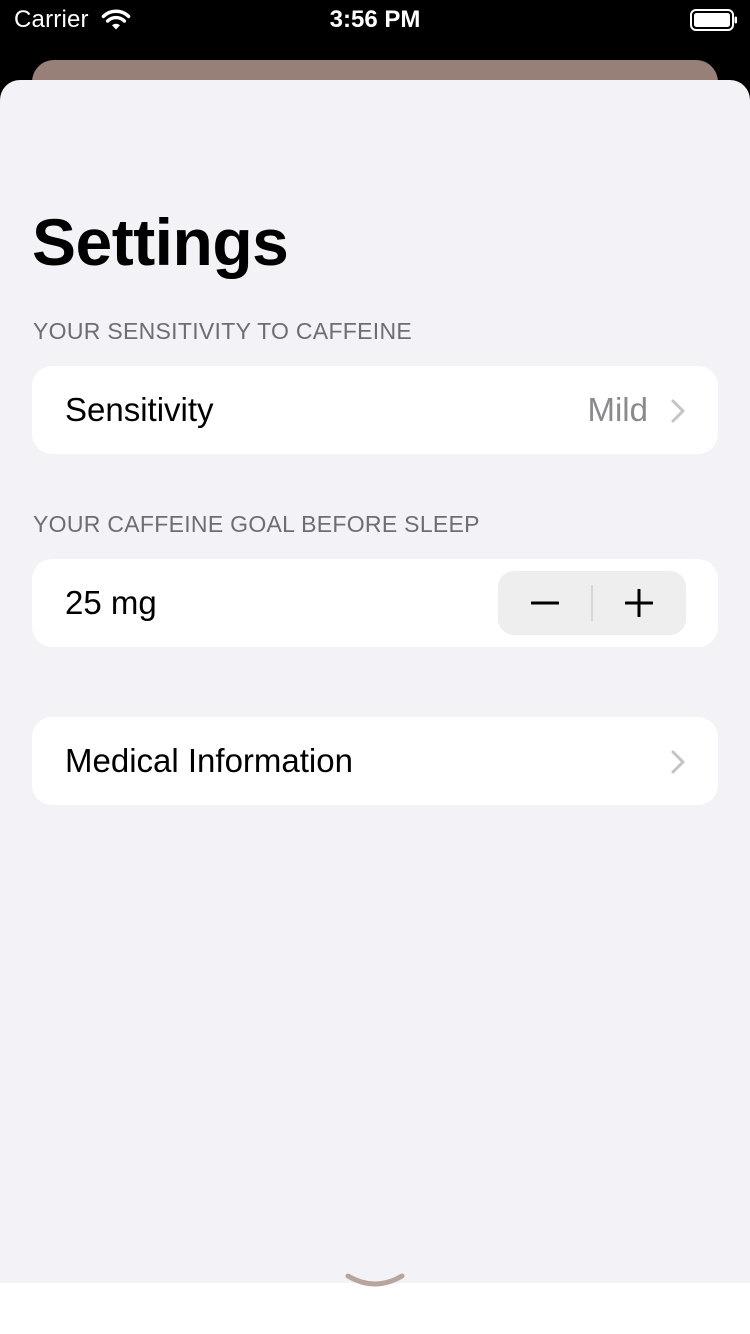 The width and height of the screenshot is (750, 1334). I want to click on goal-value: 25 mg, so click(111, 602).